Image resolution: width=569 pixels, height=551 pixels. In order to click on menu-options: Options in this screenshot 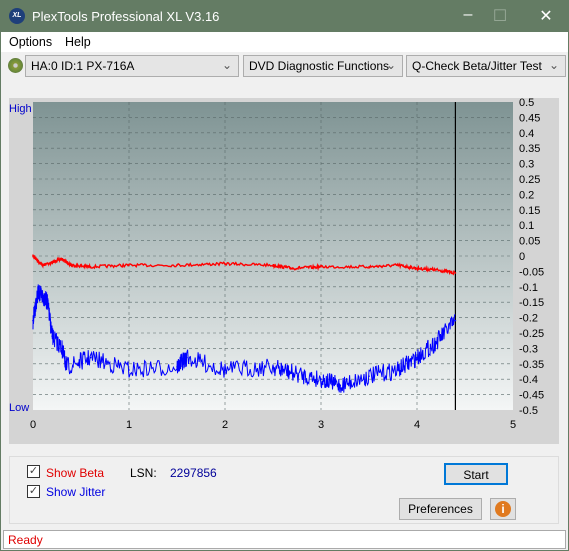, I will do `click(30, 42)`.